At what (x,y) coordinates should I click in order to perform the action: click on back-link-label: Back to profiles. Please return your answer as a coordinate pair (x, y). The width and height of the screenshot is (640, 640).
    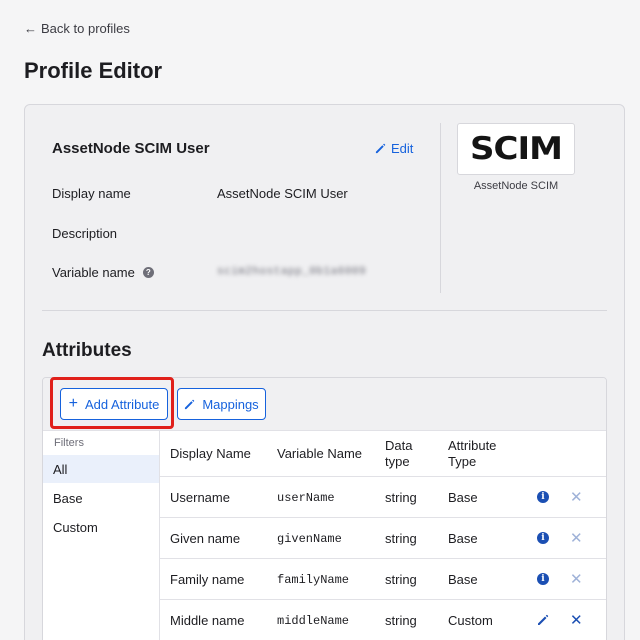
    Looking at the image, I should click on (85, 28).